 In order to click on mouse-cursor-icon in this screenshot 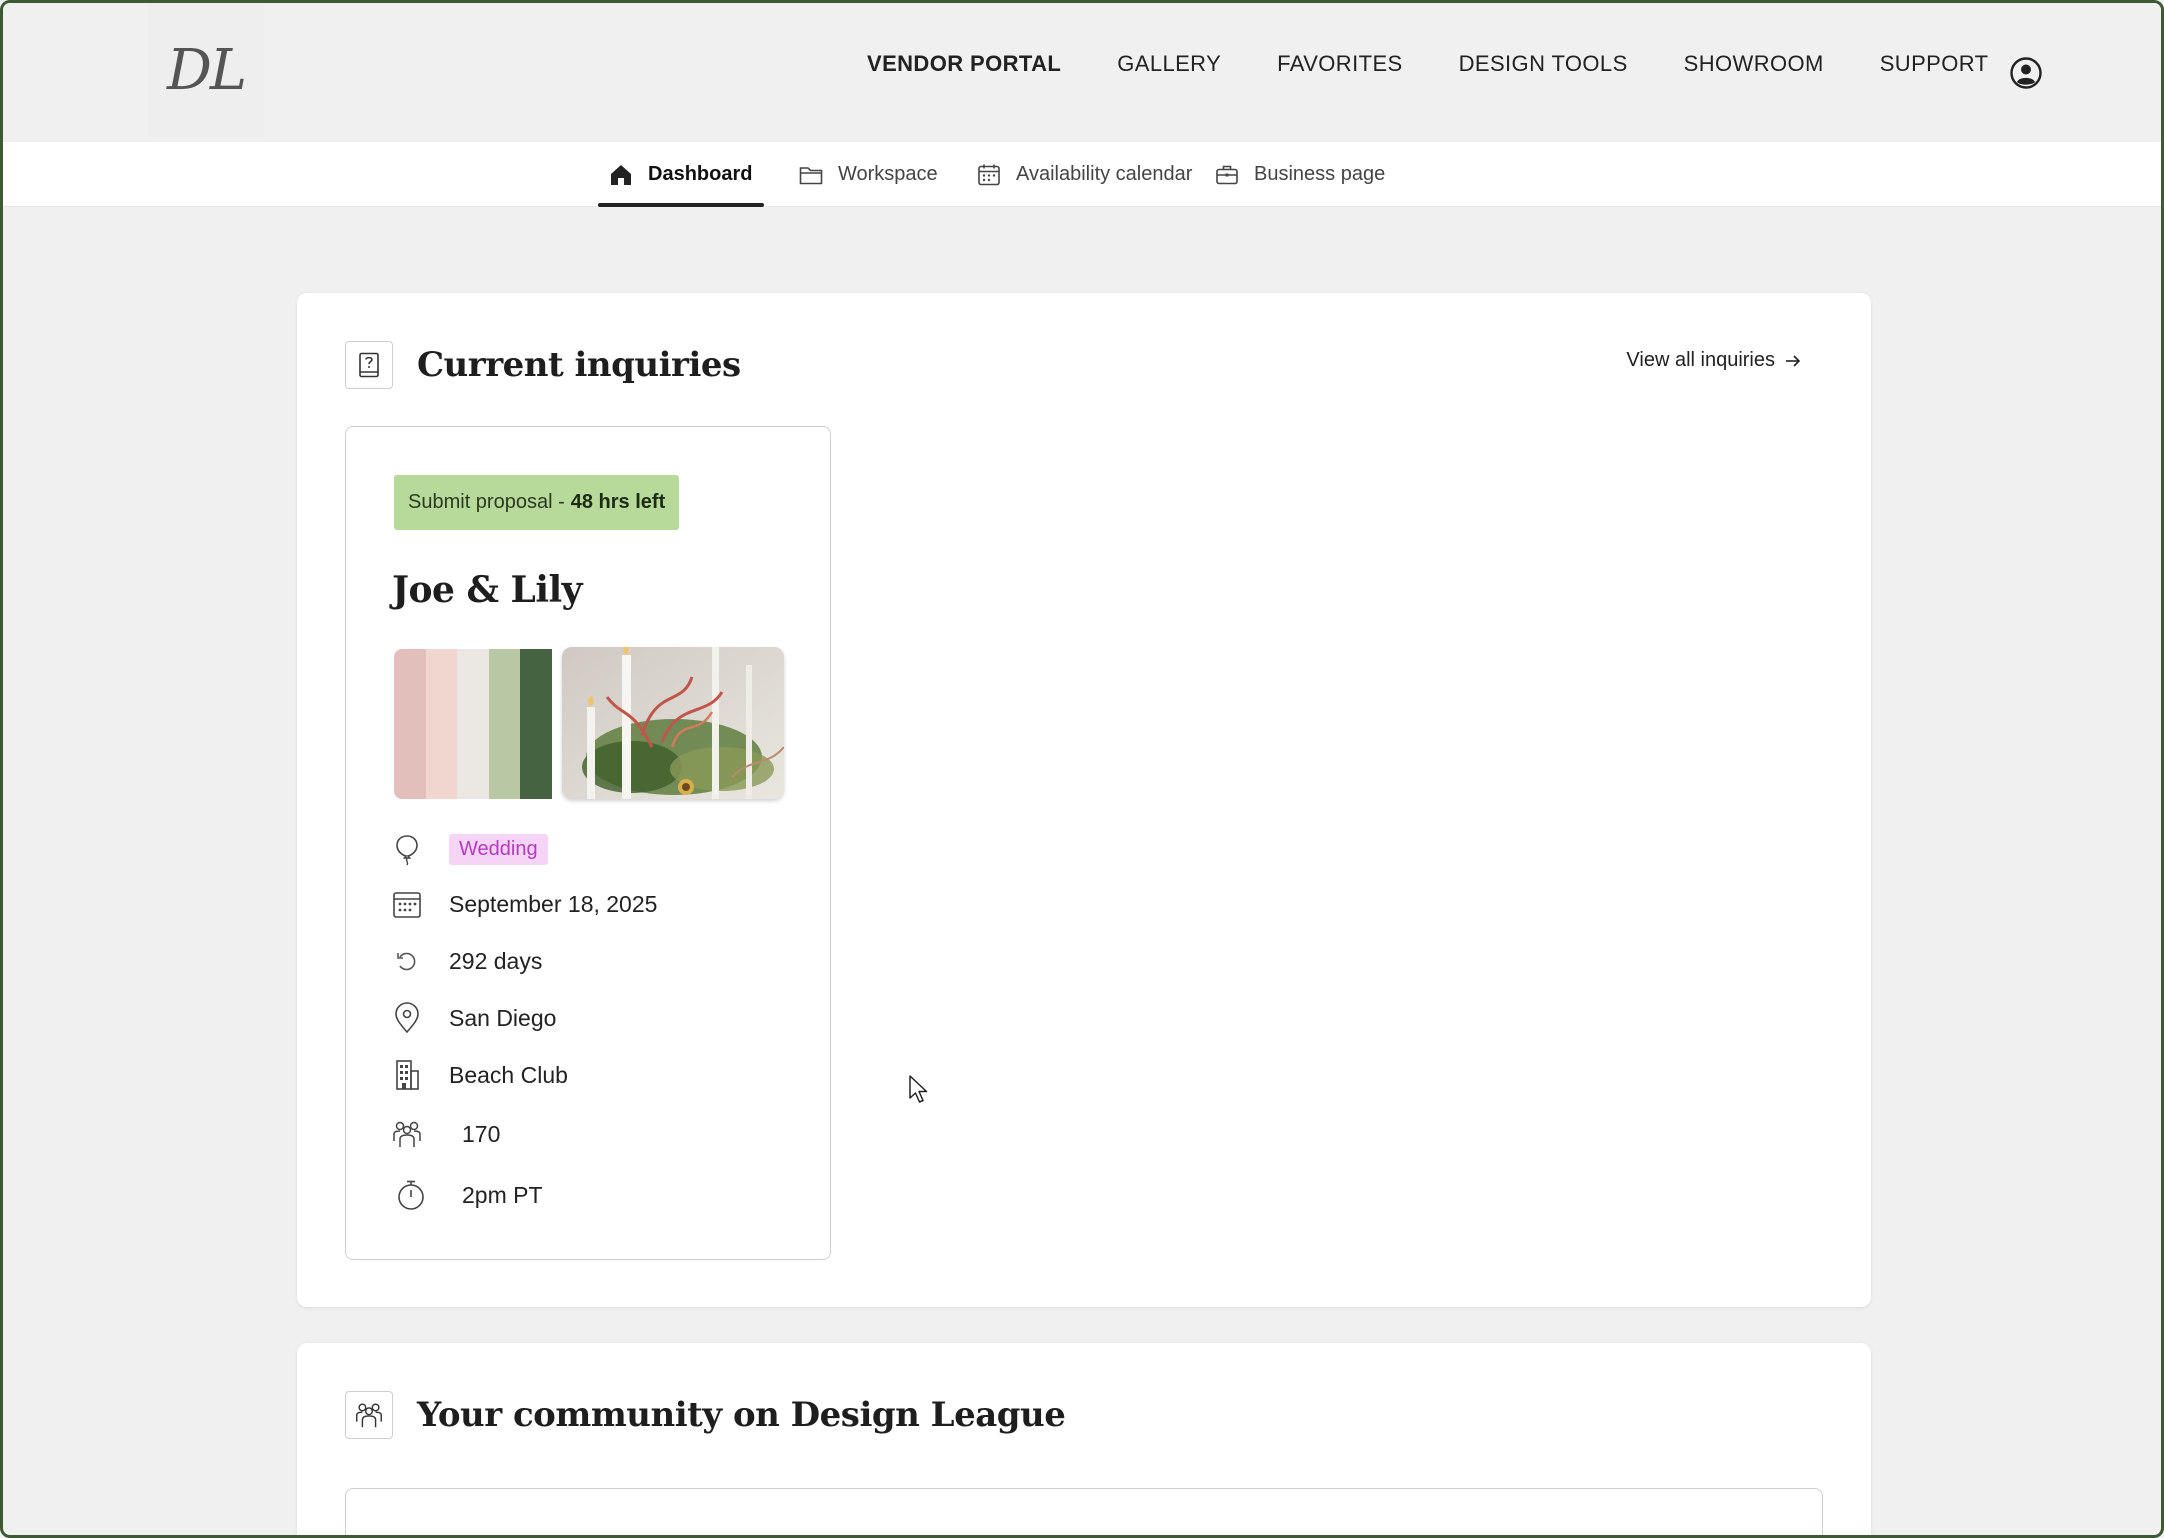, I will do `click(918, 1089)`.